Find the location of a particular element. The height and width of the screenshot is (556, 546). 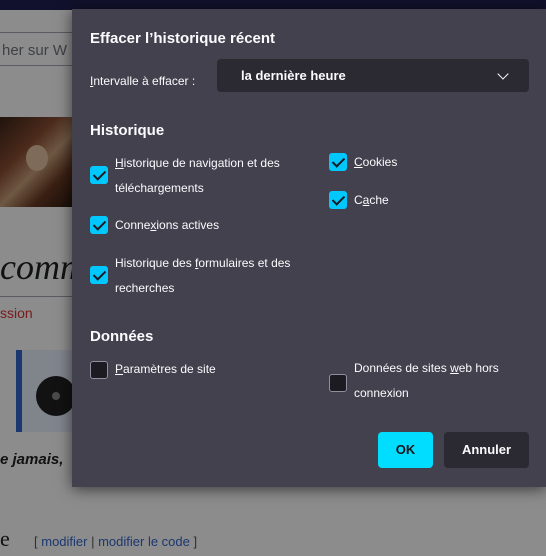

site-settings-checkbox is located at coordinates (99, 370).